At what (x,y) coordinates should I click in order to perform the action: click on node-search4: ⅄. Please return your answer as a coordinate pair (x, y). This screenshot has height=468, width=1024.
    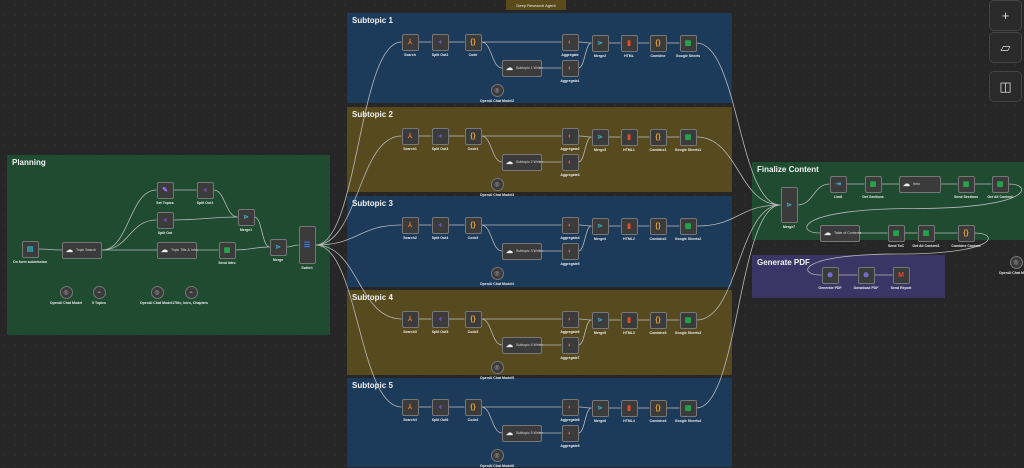
    Looking at the image, I should click on (410, 407).